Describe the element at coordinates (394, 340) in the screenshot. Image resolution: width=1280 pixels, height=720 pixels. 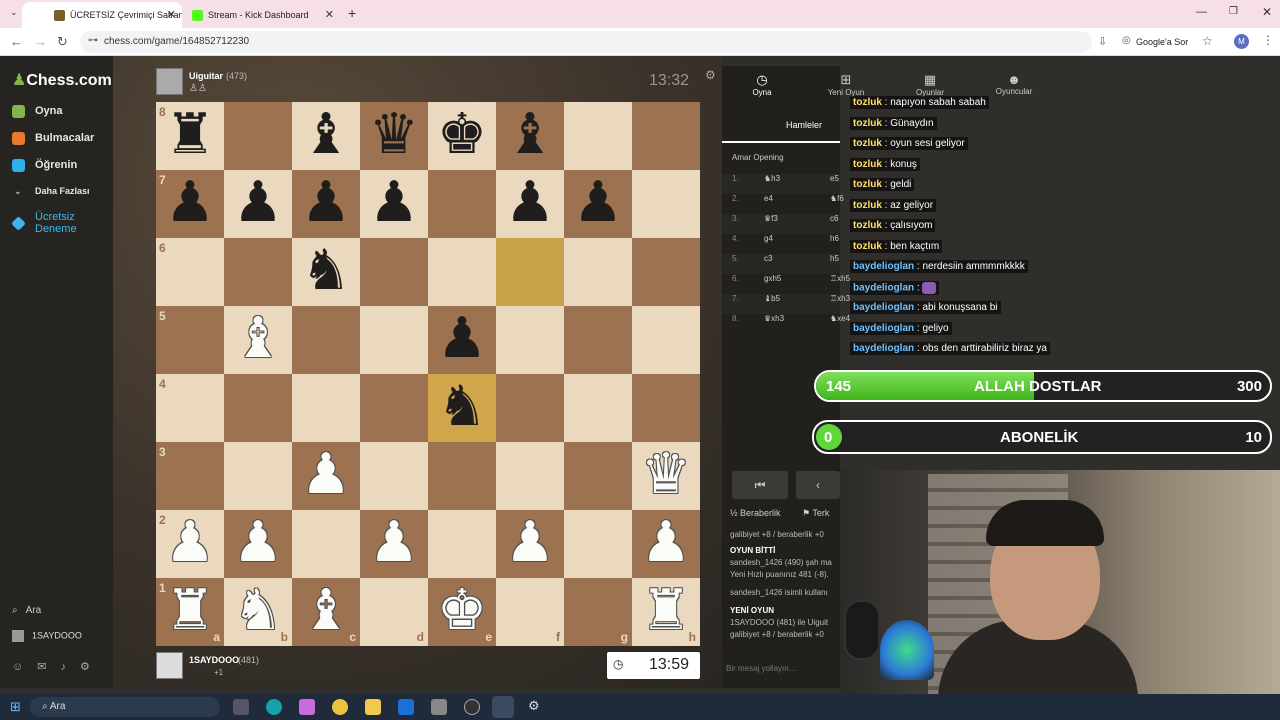
I see `square-d5` at that location.